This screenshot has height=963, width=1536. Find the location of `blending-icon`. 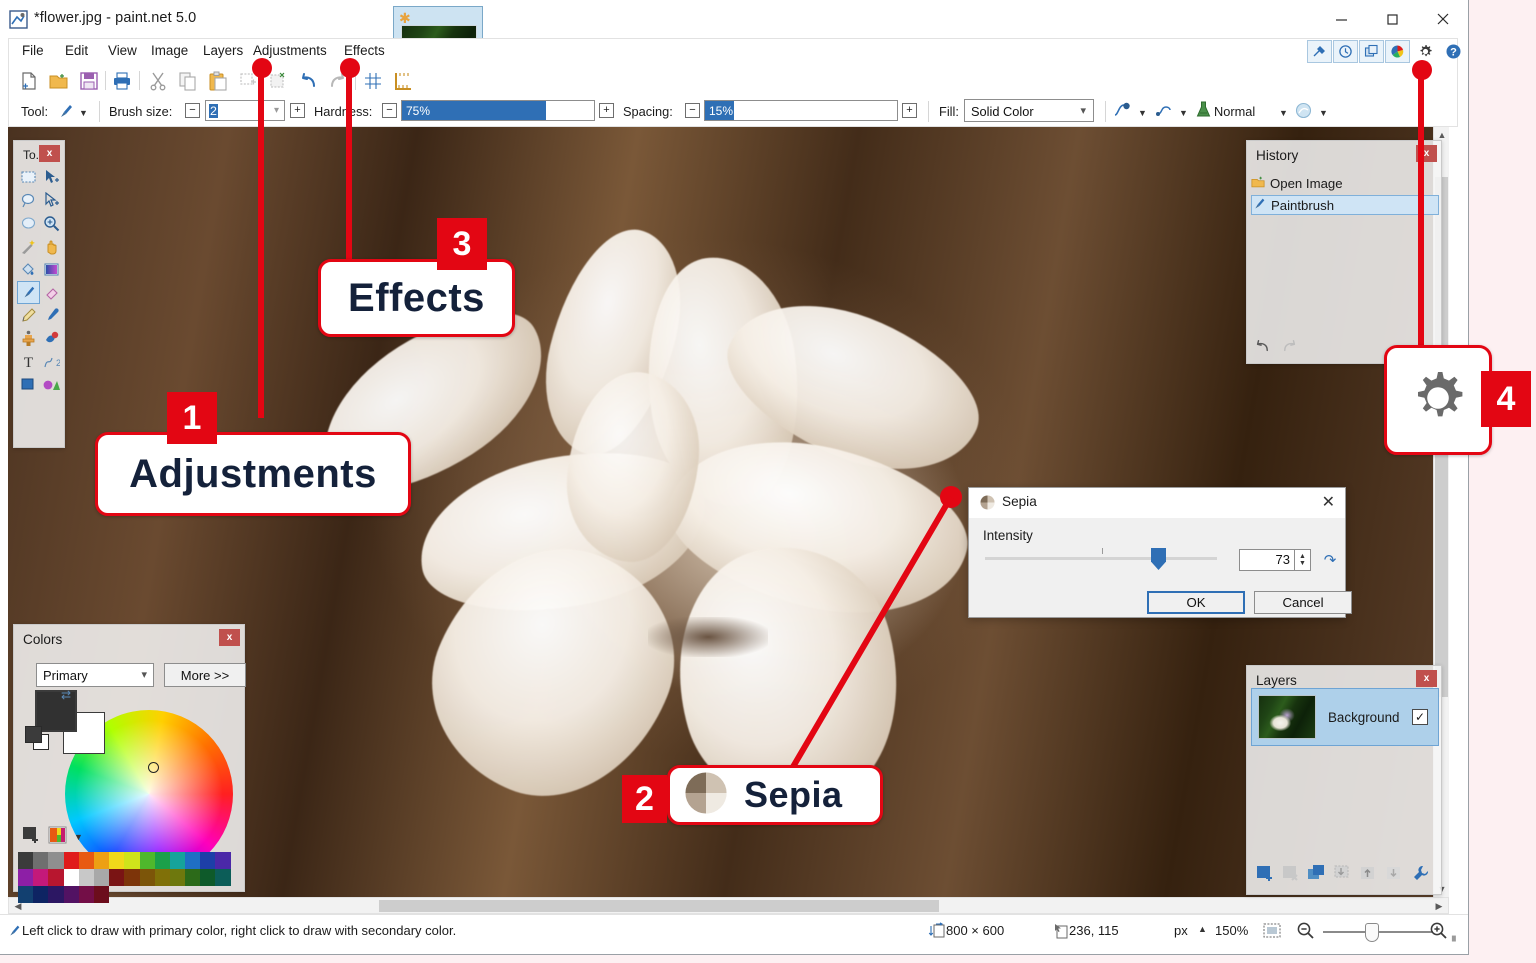

blending-icon is located at coordinates (1164, 112).